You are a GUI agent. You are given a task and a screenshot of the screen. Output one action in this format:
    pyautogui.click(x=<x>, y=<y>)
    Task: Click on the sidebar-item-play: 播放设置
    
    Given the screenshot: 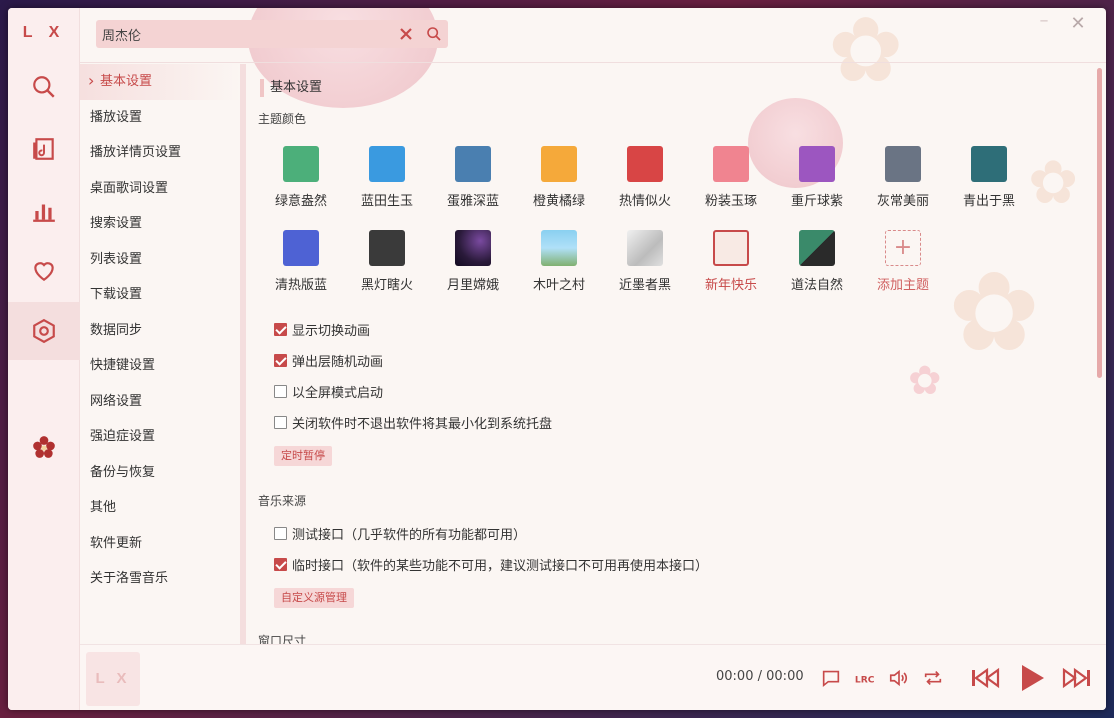 What is the action you would take?
    pyautogui.click(x=161, y=118)
    